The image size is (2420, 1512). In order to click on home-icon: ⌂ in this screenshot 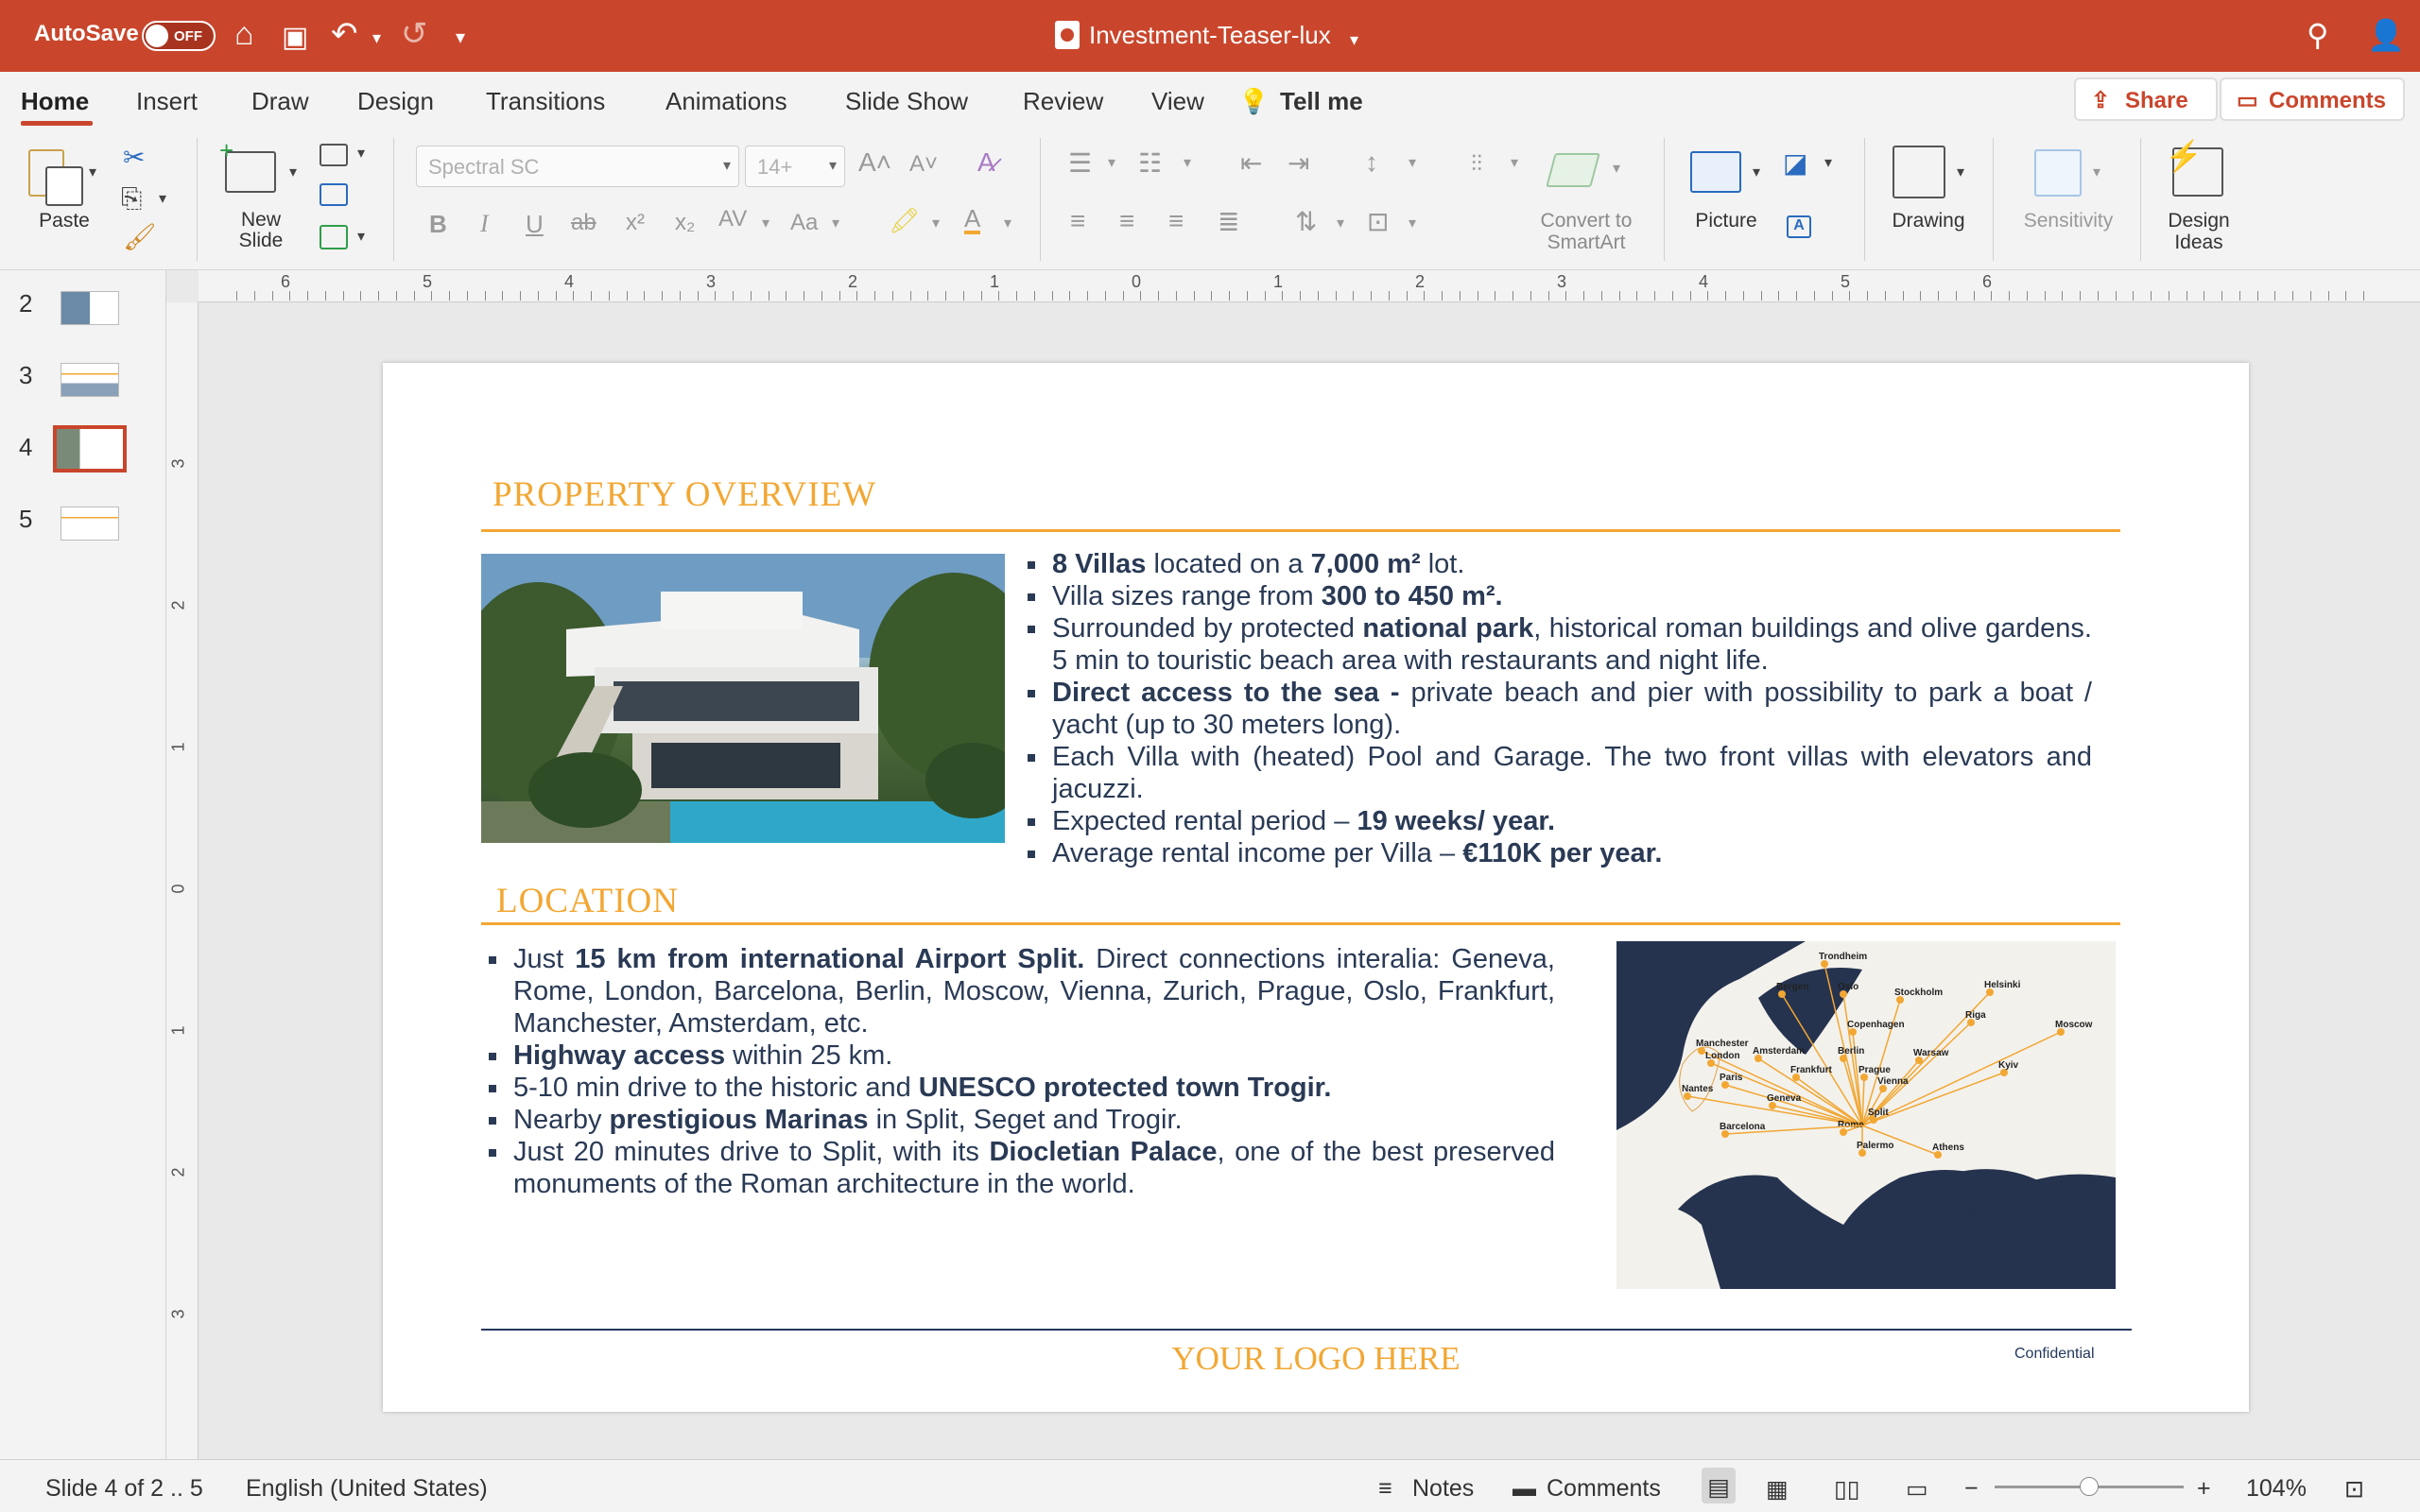, I will do `click(244, 34)`.